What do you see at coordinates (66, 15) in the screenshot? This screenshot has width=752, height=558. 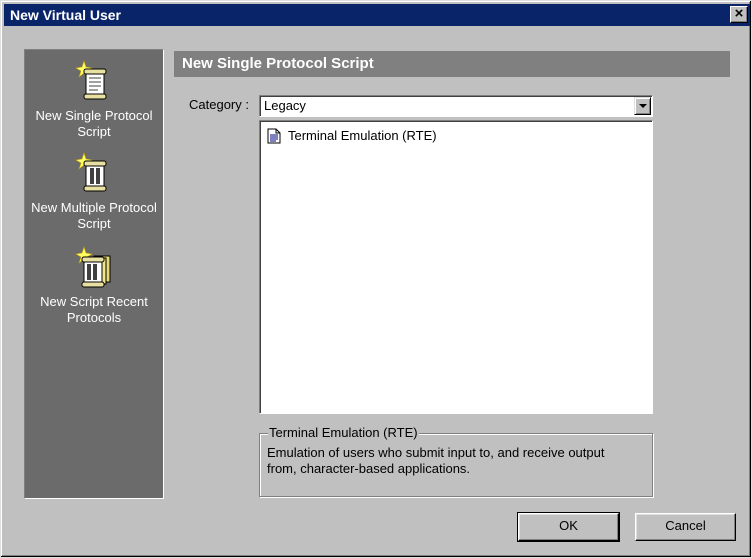 I see `window-title: New Virtual User` at bounding box center [66, 15].